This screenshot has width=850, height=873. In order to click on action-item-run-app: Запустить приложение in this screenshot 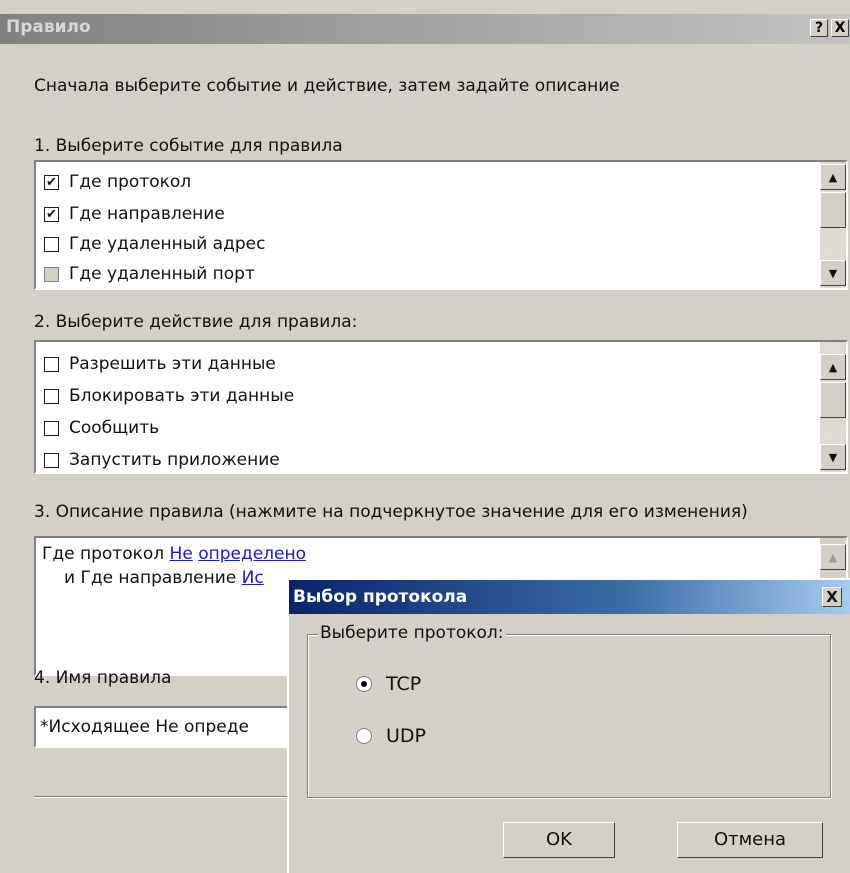, I will do `click(162, 460)`.